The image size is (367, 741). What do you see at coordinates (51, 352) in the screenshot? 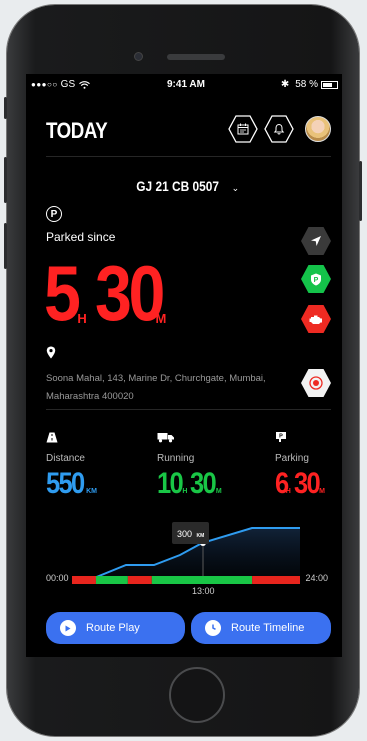
I see `location-pin-icon` at bounding box center [51, 352].